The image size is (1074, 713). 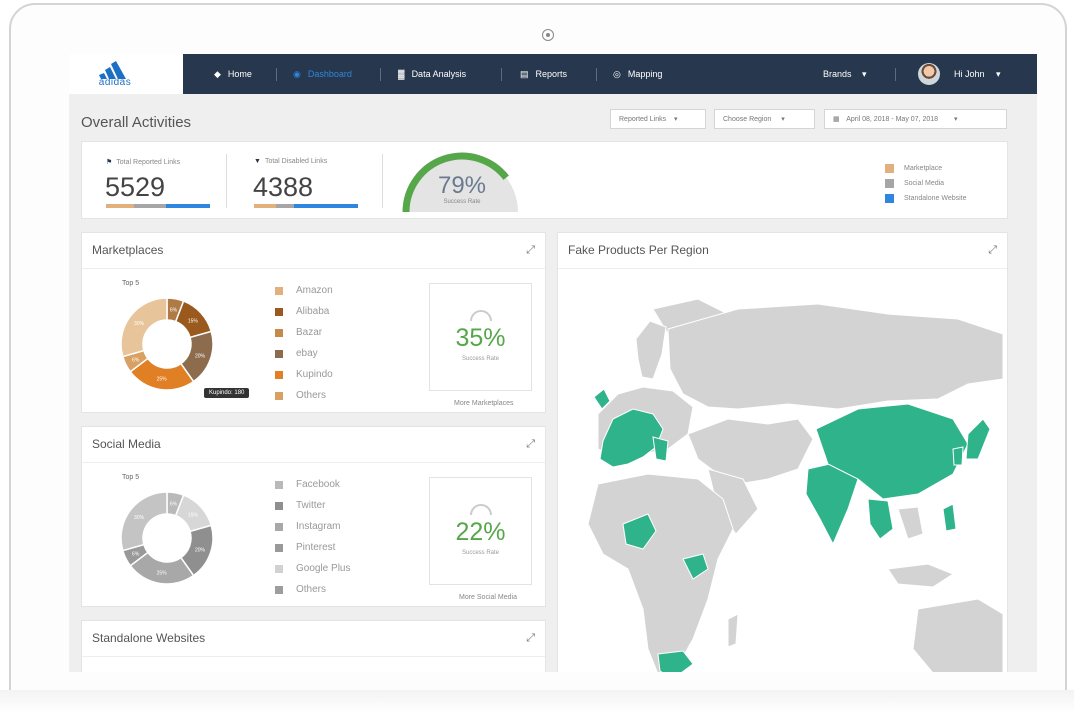 I want to click on legend-twitter: Twitter, so click(x=311, y=505).